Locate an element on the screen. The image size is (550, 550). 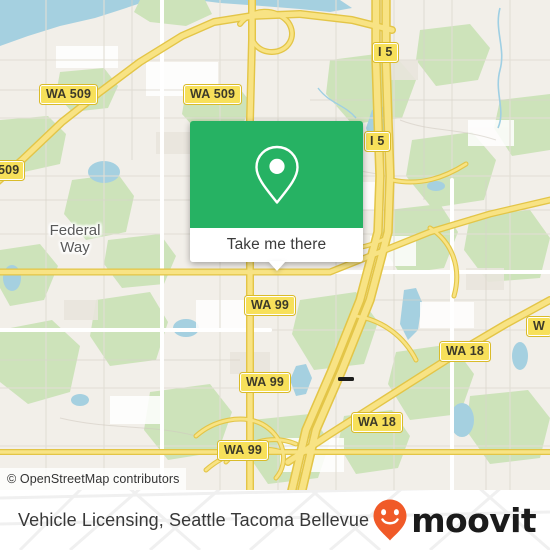
road-shield-wa-99-south: WA 99 is located at coordinates (243, 450).